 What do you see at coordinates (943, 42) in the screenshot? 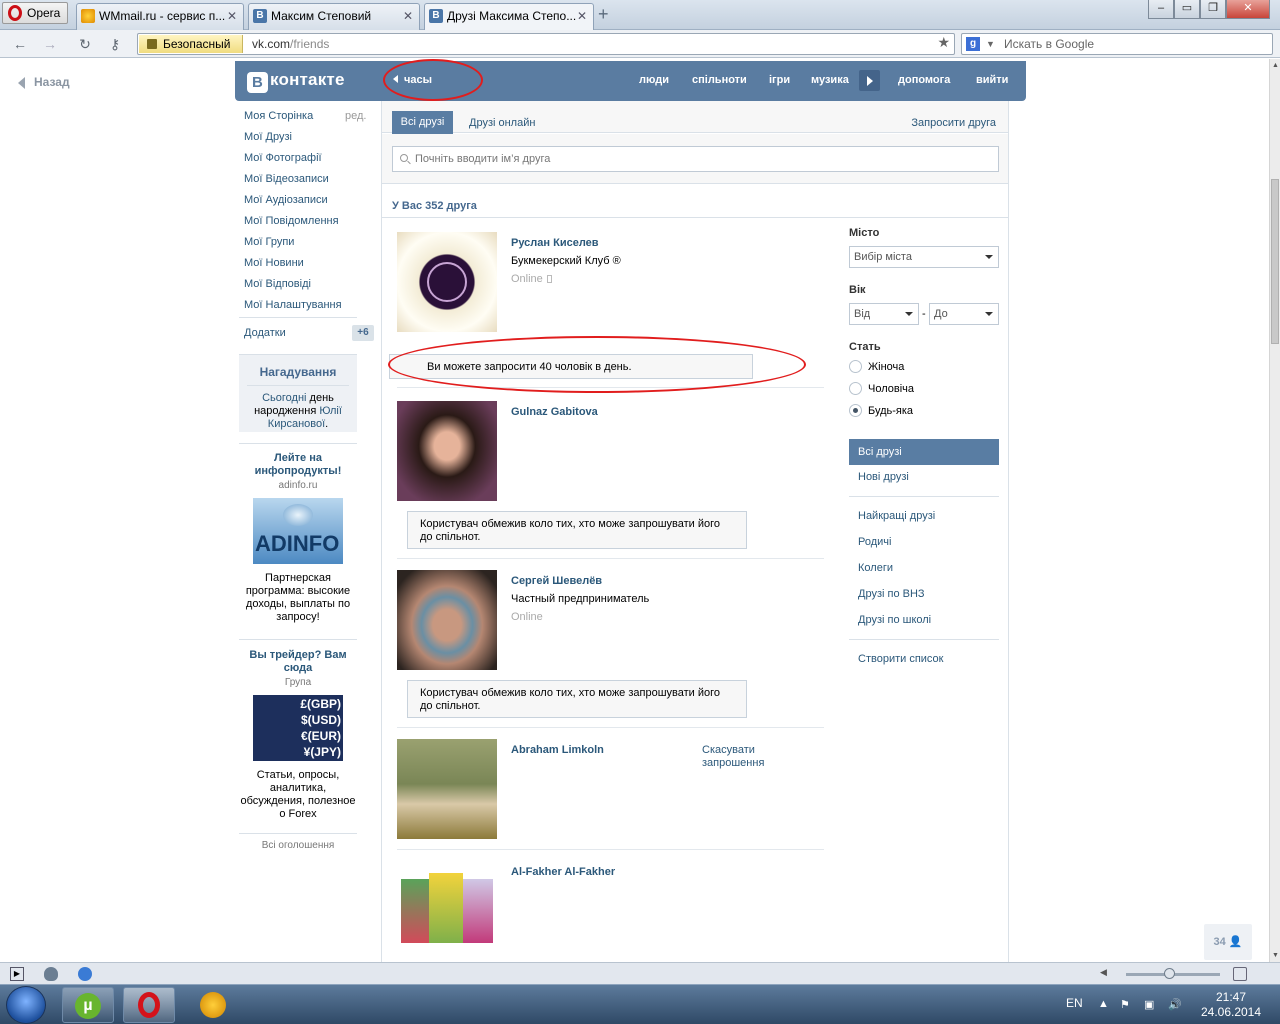
I see `bookmark-star-icon: ★` at bounding box center [943, 42].